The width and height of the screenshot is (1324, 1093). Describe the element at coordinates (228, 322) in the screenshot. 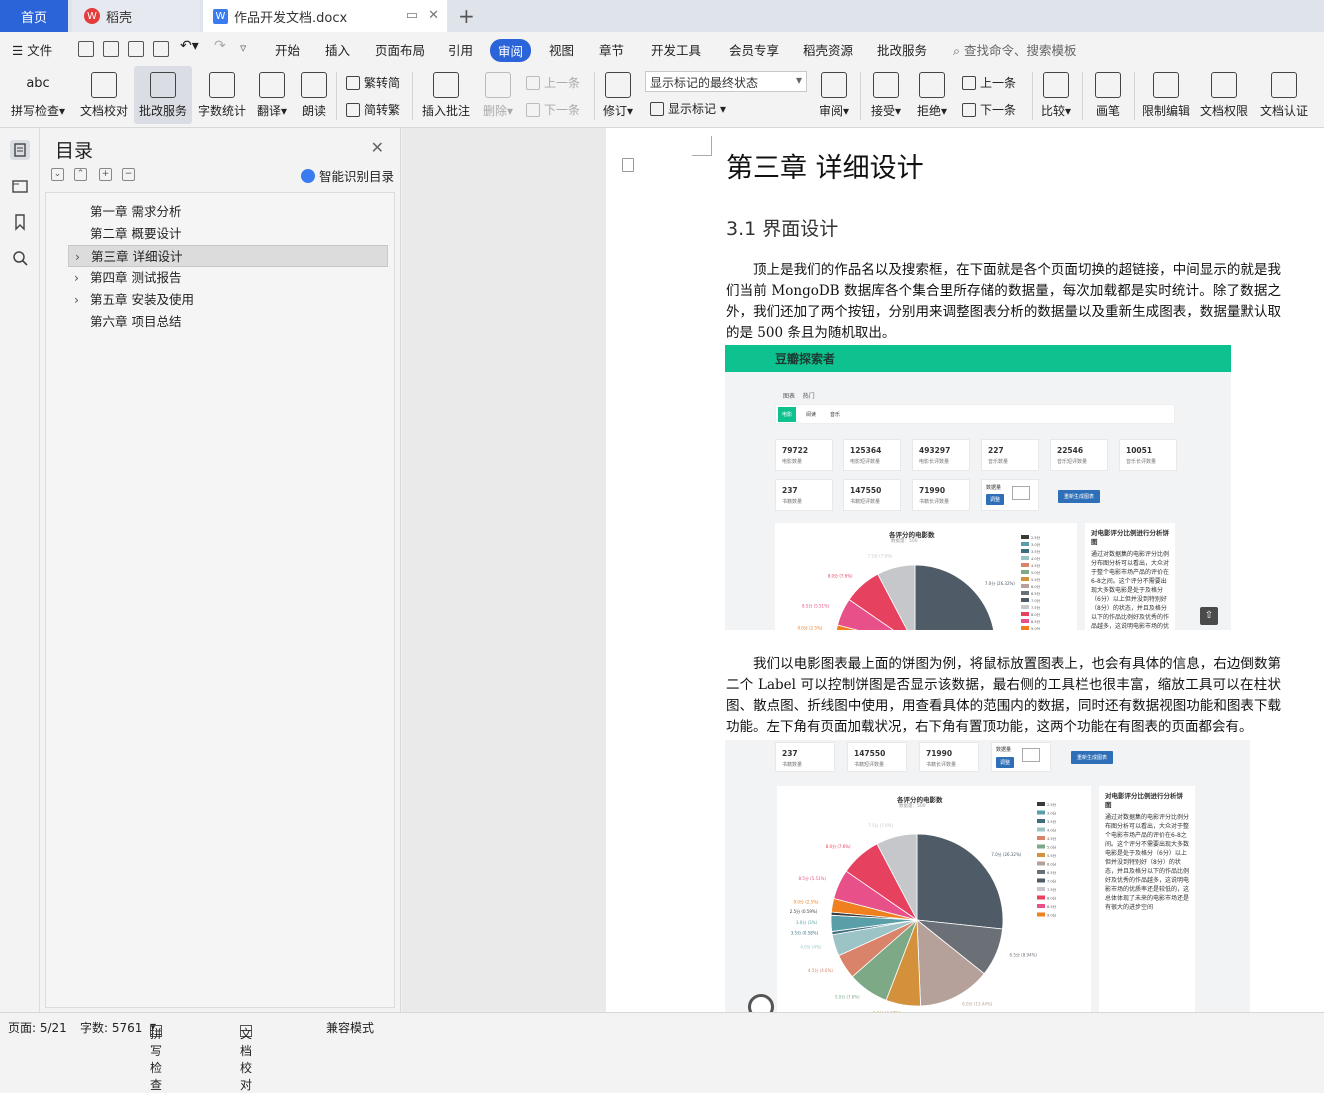

I see `toc-item-chapter6: 第六章 项目总结` at that location.